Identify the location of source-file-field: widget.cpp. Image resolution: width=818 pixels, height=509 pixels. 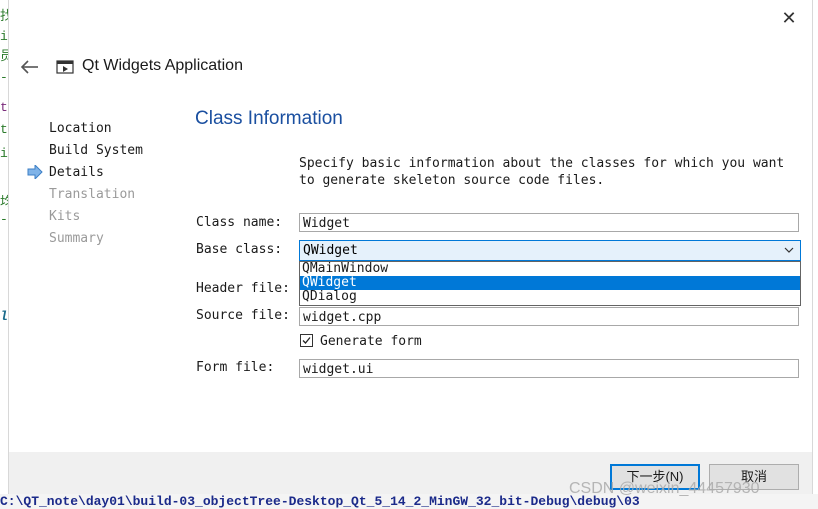
(549, 316).